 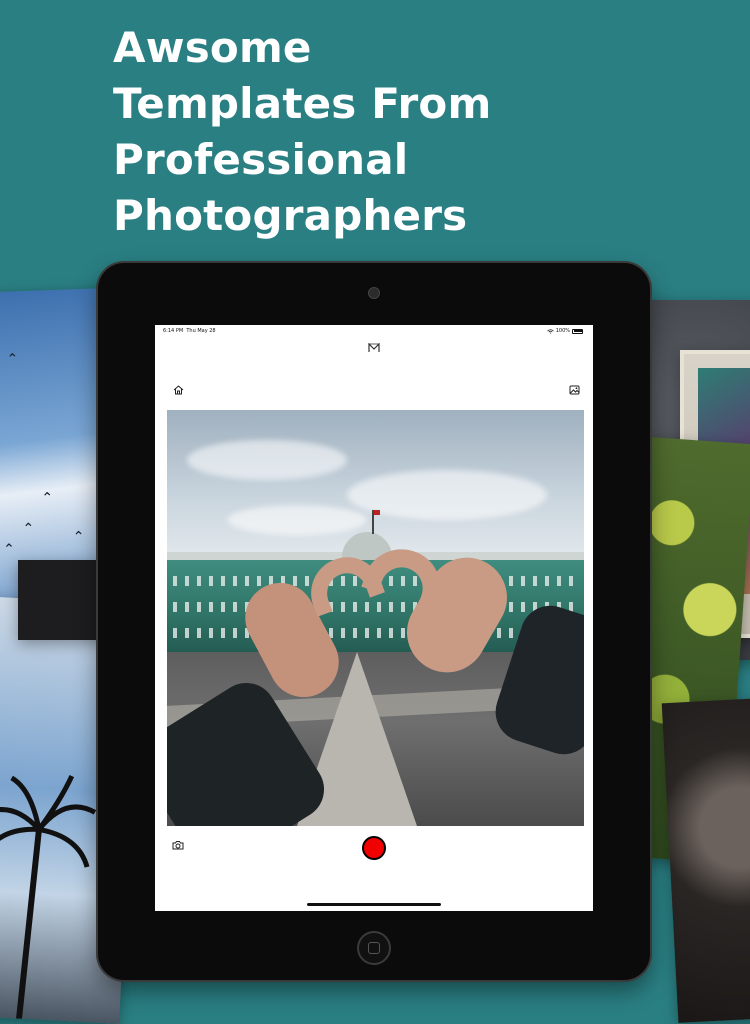 I want to click on device-home-button, so click(x=374, y=948).